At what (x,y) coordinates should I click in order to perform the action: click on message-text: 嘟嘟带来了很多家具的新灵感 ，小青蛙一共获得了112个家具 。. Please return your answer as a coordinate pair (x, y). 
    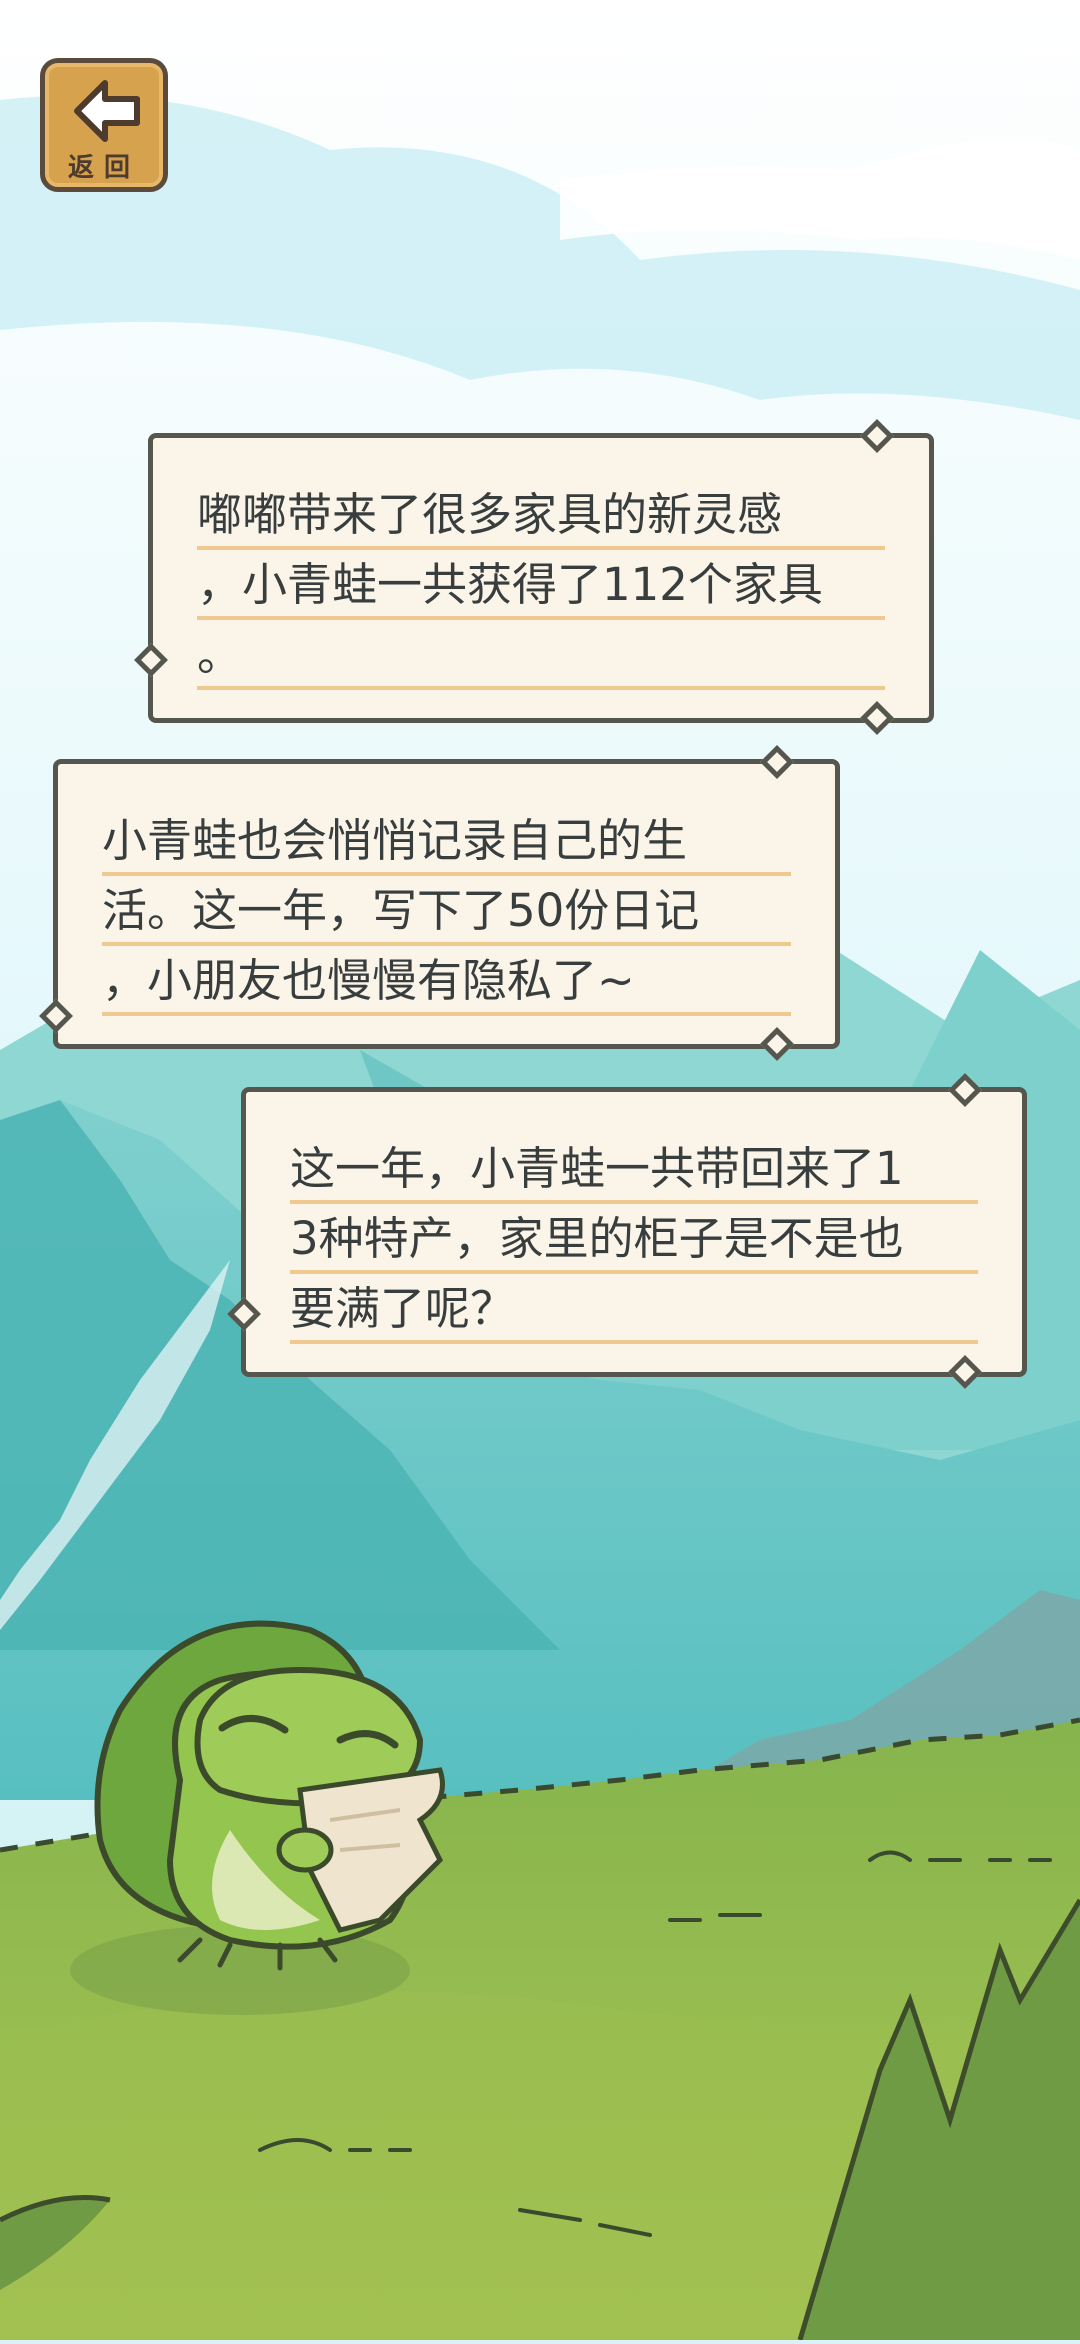
    Looking at the image, I should click on (510, 584).